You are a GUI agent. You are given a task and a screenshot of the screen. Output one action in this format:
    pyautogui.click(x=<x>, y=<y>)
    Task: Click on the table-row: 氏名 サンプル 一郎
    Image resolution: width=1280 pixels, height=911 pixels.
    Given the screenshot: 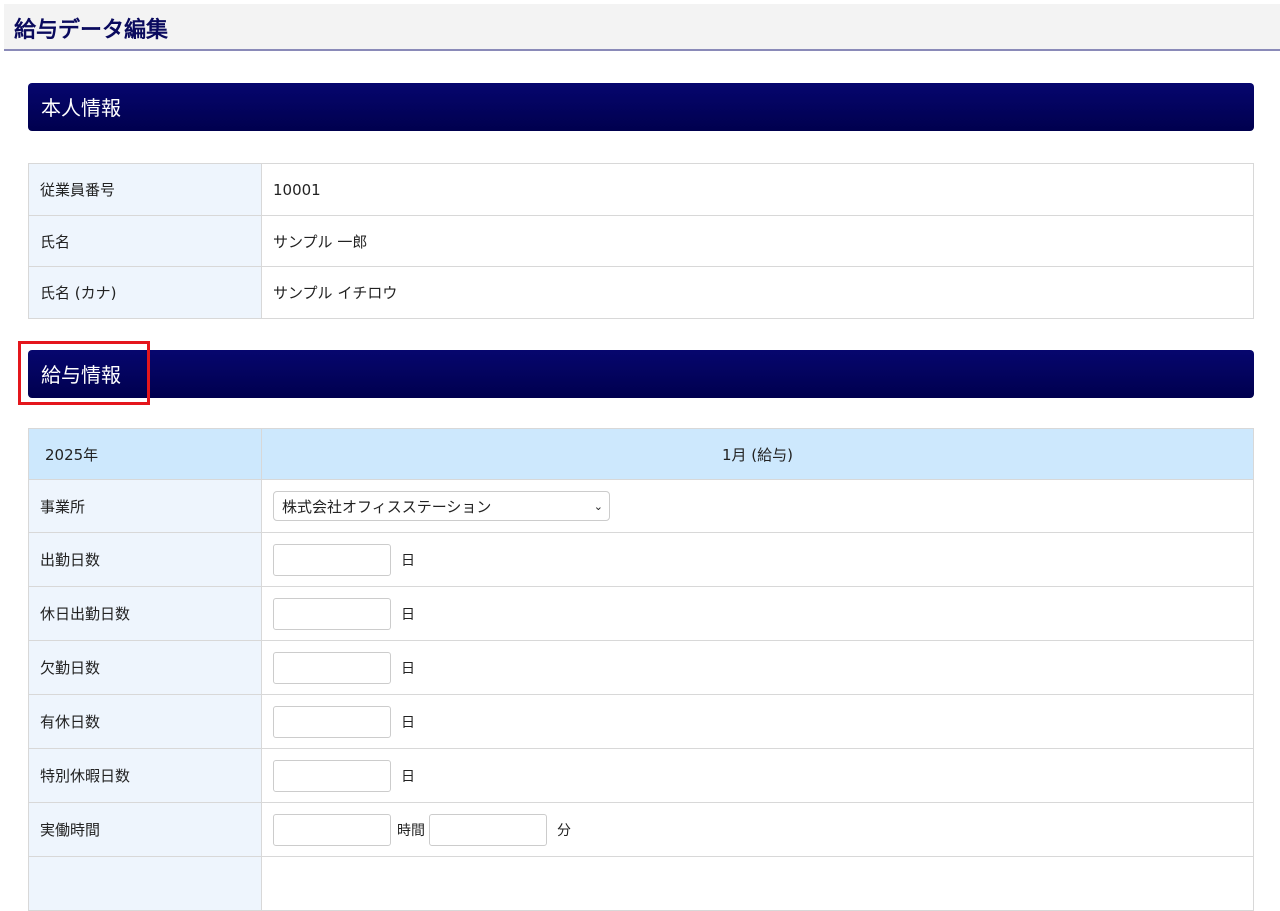 What is the action you would take?
    pyautogui.click(x=641, y=241)
    